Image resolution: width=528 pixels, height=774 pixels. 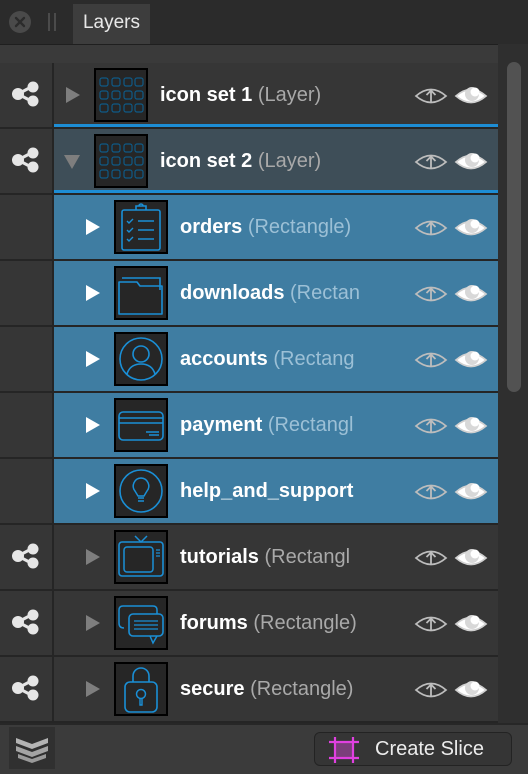 I want to click on layer-row: accounts (Rectang, so click(x=249, y=360).